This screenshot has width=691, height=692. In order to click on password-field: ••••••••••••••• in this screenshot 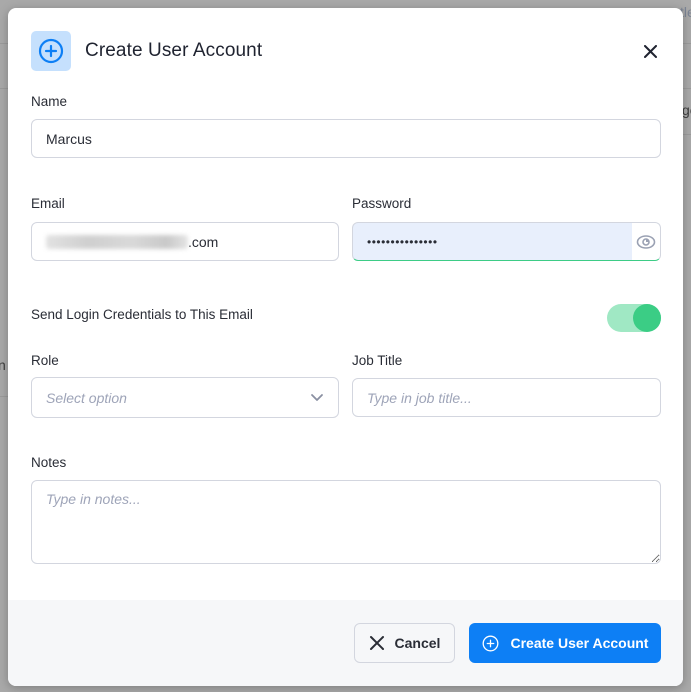, I will do `click(506, 241)`.